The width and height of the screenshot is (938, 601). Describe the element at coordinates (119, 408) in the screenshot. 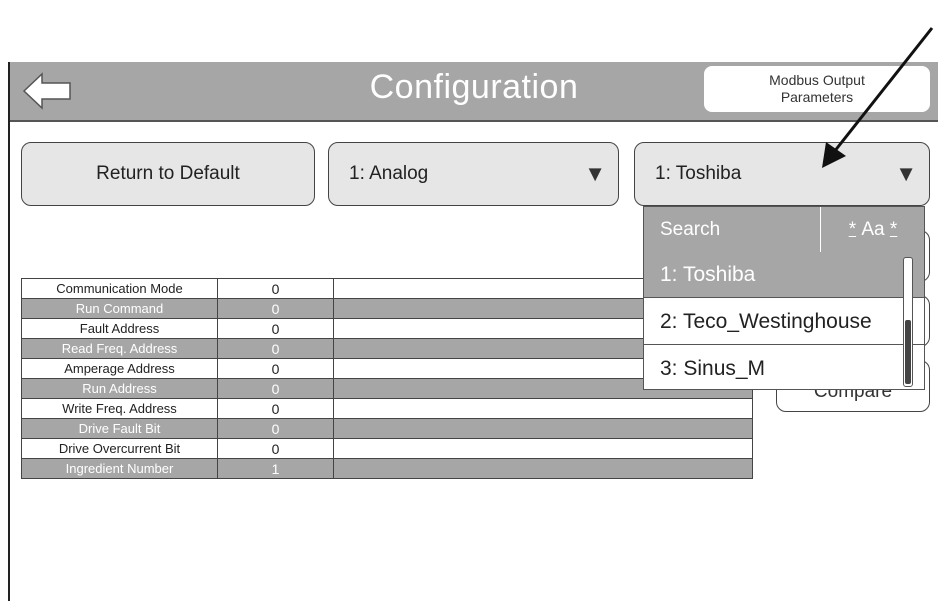

I see `param-label: Write Freq. Address` at that location.